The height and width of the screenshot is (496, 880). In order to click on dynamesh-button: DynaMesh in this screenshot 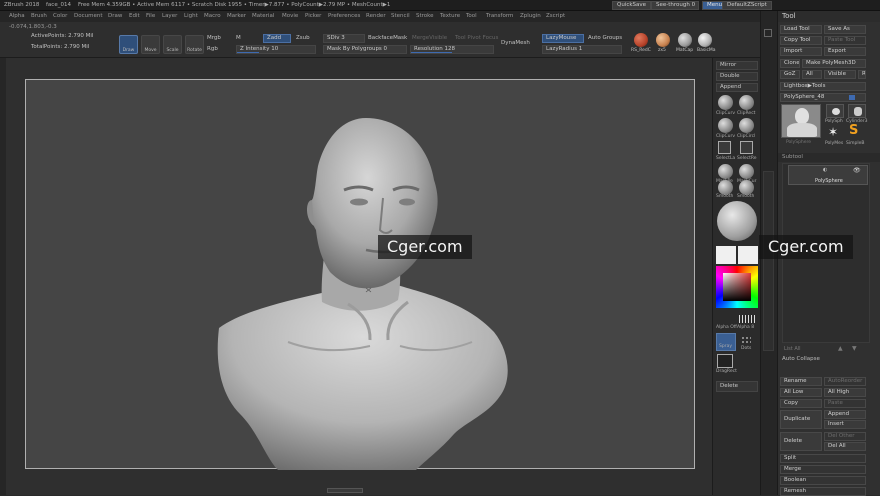, I will do `click(515, 43)`.